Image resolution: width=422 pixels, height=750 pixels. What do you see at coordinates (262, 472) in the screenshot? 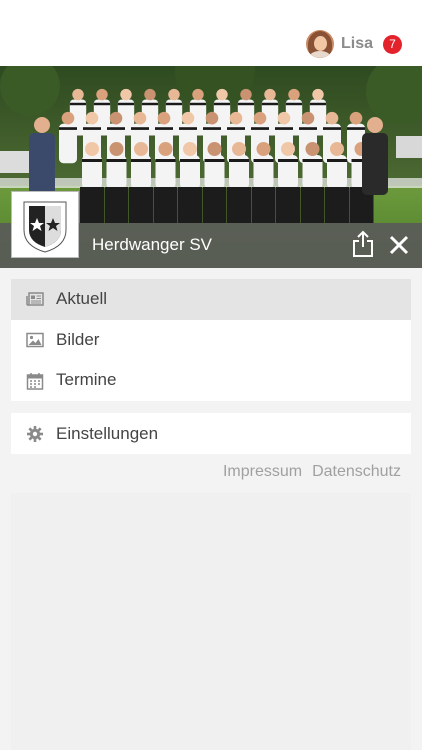
I see `impressum-link: Impressum` at bounding box center [262, 472].